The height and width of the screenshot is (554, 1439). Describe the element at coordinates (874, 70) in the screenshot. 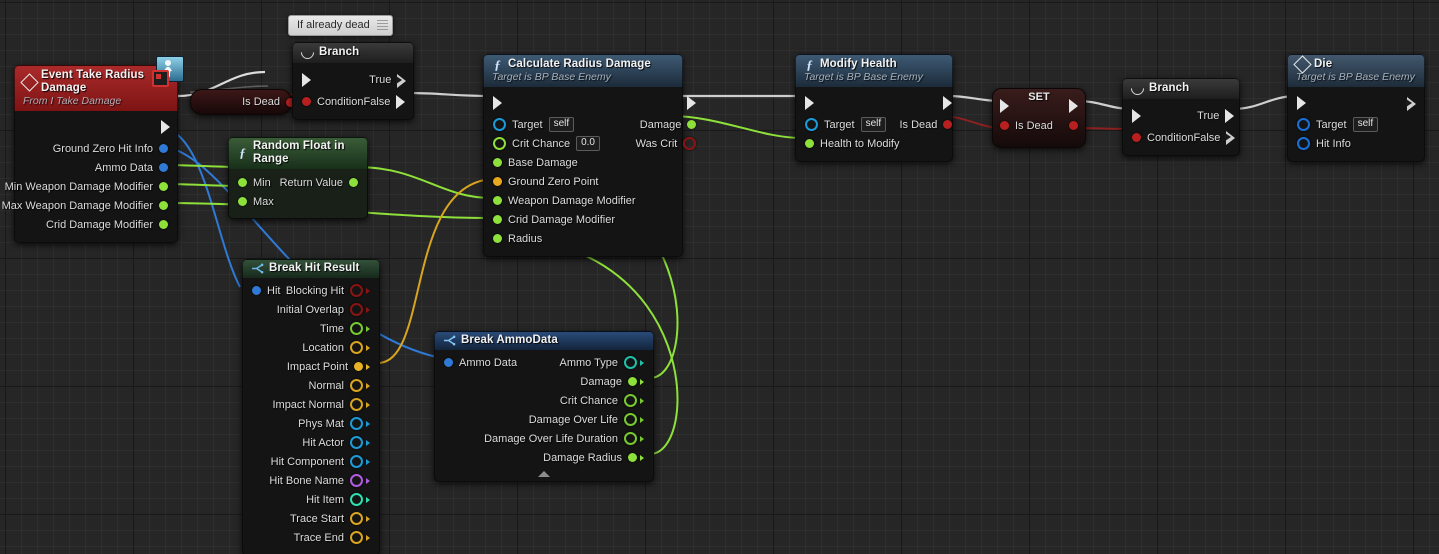

I see `node-header: ƒ Modify Health Target is BP Base Enemy` at that location.